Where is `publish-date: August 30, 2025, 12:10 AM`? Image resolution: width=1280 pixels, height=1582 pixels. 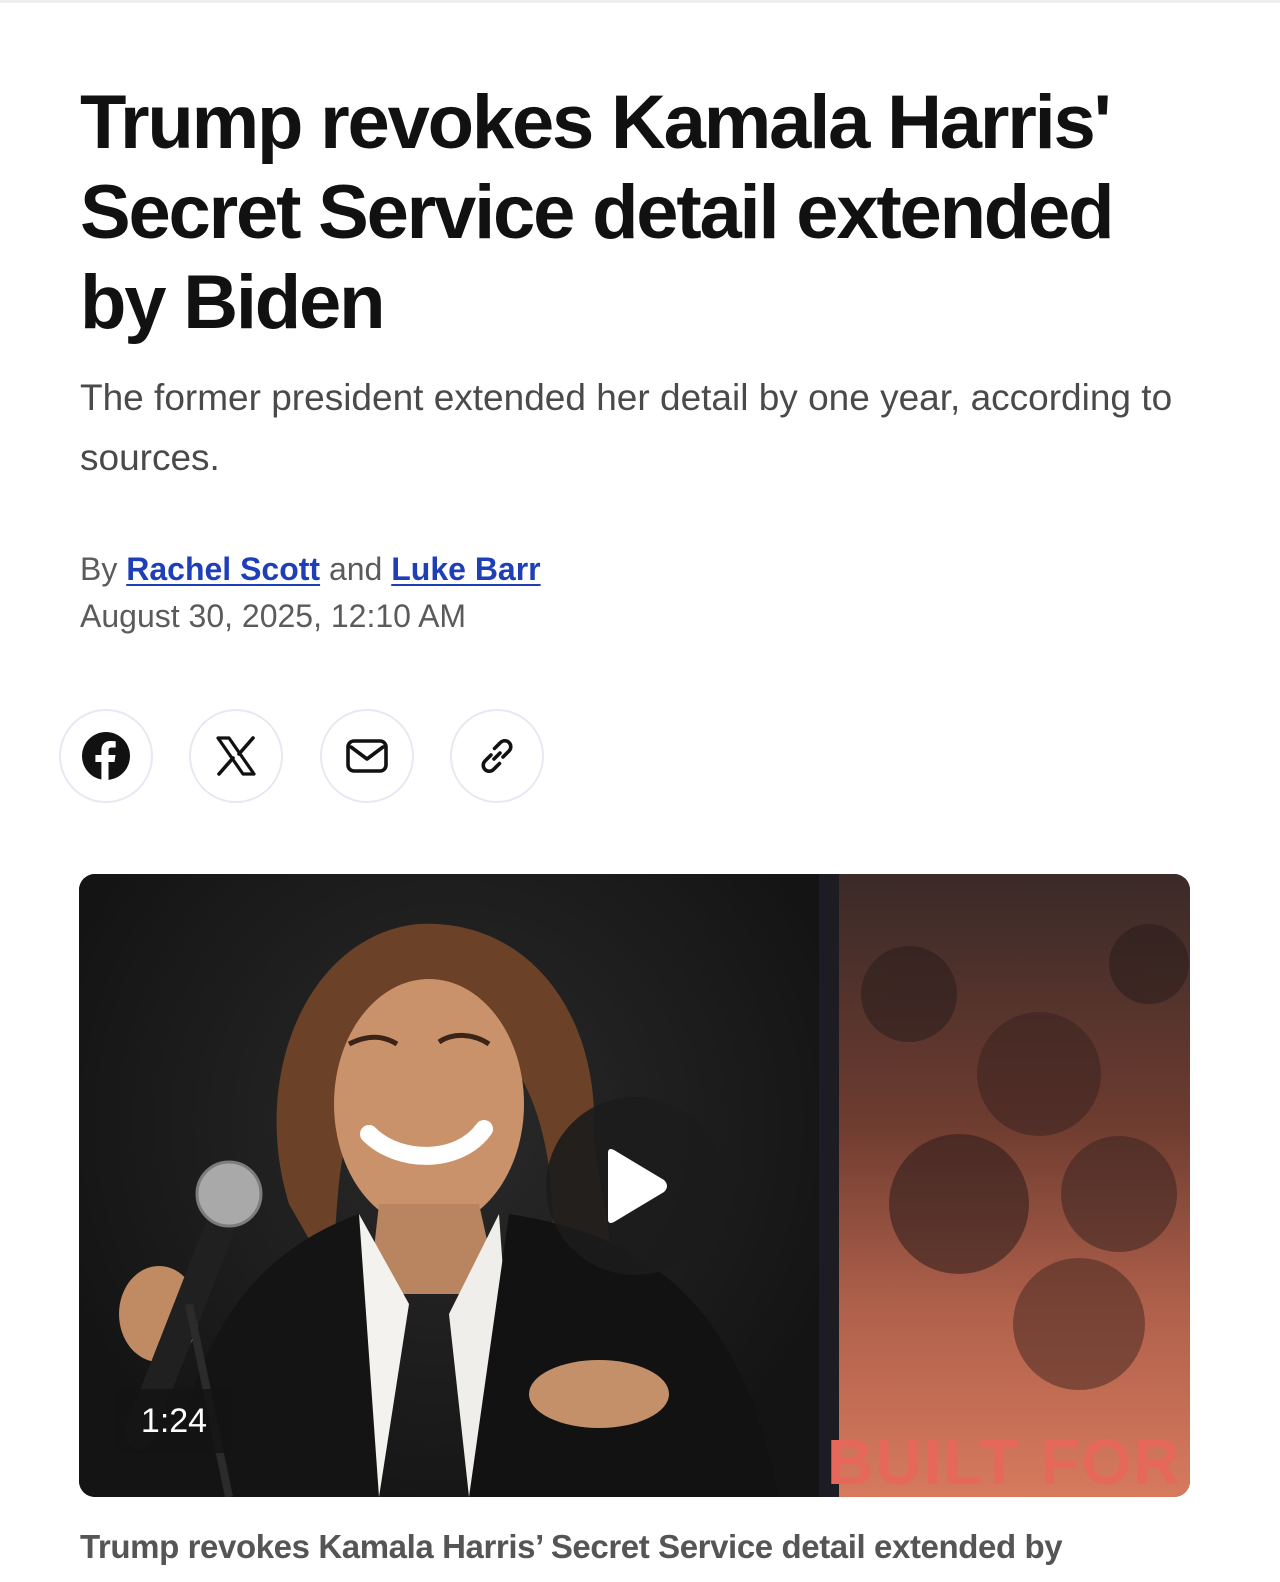
publish-date: August 30, 2025, 12:10 AM is located at coordinates (273, 616).